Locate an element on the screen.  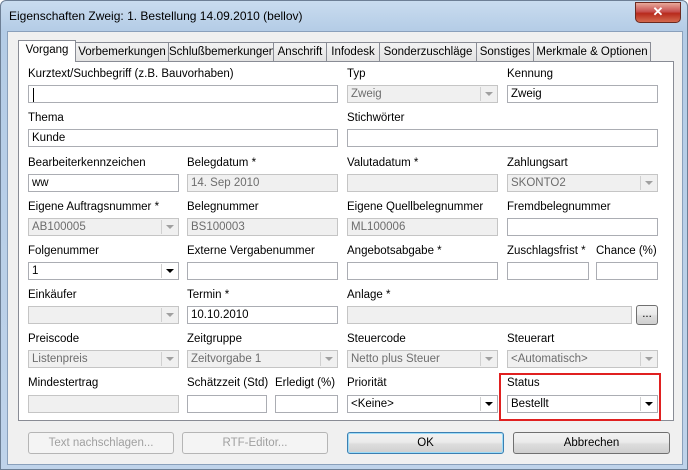
tab-sonderzuschlaege: Sonderzuschläge is located at coordinates (428, 51).